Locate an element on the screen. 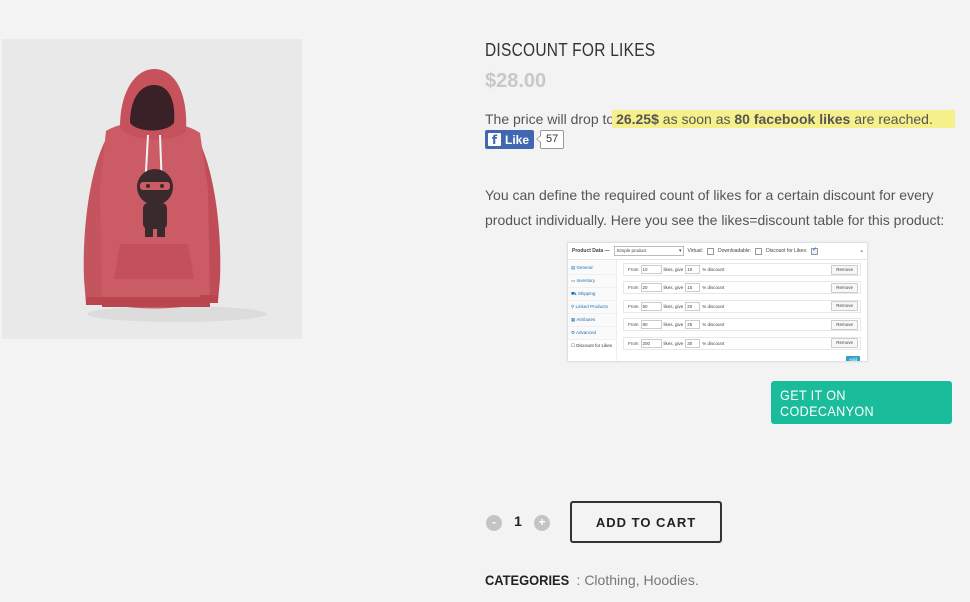 The height and width of the screenshot is (602, 970). admin-row-discount-input: 25 is located at coordinates (693, 325).